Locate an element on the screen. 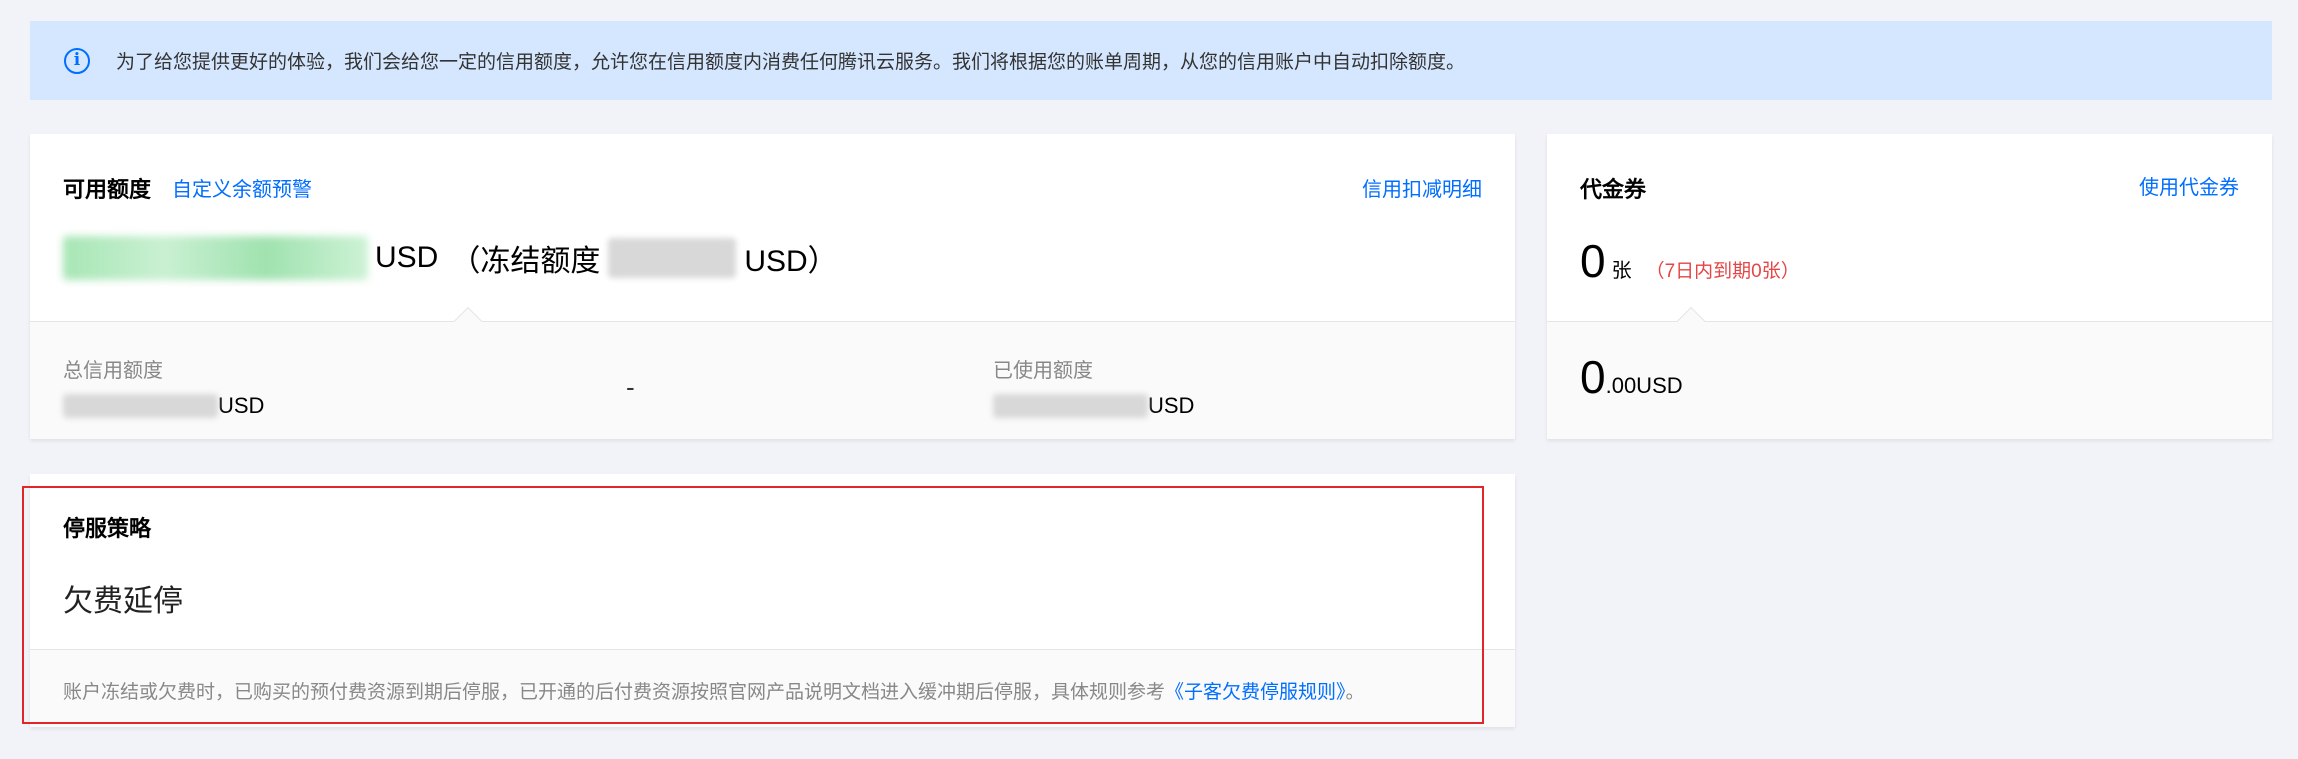 Image resolution: width=2298 pixels, height=759 pixels. credit-breakdown: 总信用额度 USD - 已使用额度 USD is located at coordinates (772, 372).